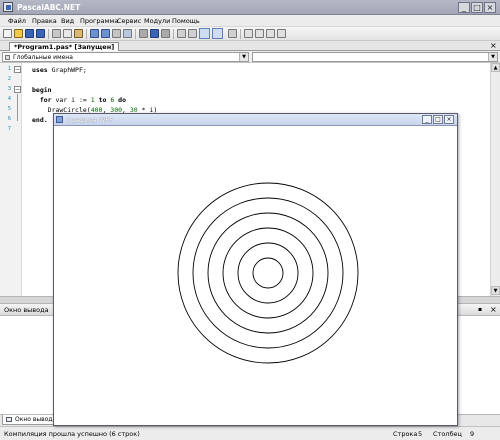 The image size is (500, 440). What do you see at coordinates (78, 33) in the screenshot?
I see `paste-icon` at bounding box center [78, 33].